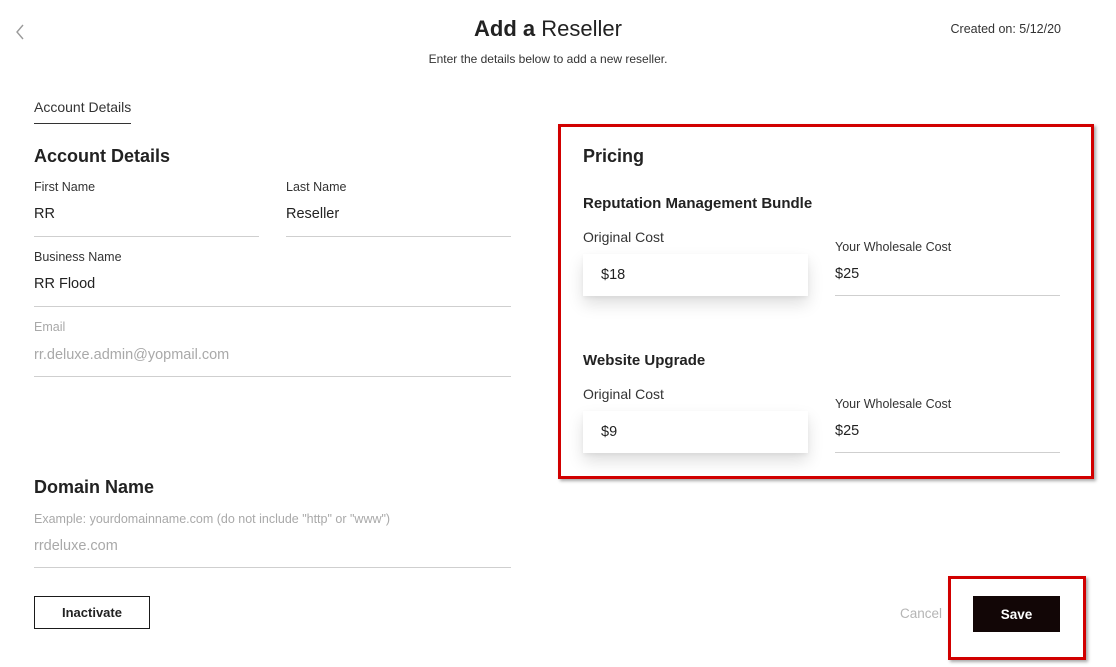 The height and width of the screenshot is (667, 1116). What do you see at coordinates (83, 111) in the screenshot?
I see `tab-account-details: Account Details` at bounding box center [83, 111].